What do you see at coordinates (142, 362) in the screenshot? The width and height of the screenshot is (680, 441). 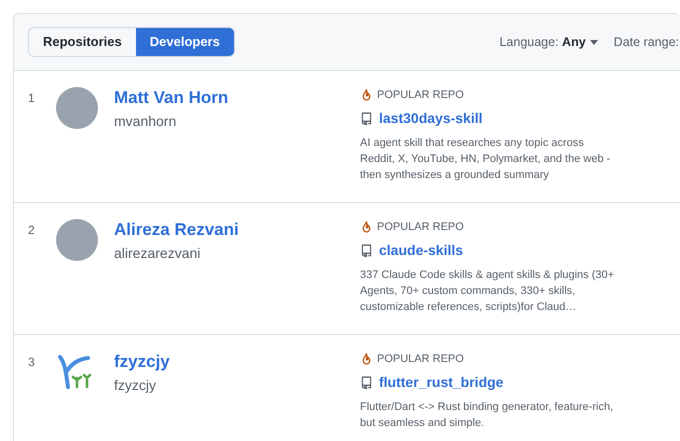 I see `developer-name: fzyzcjy` at bounding box center [142, 362].